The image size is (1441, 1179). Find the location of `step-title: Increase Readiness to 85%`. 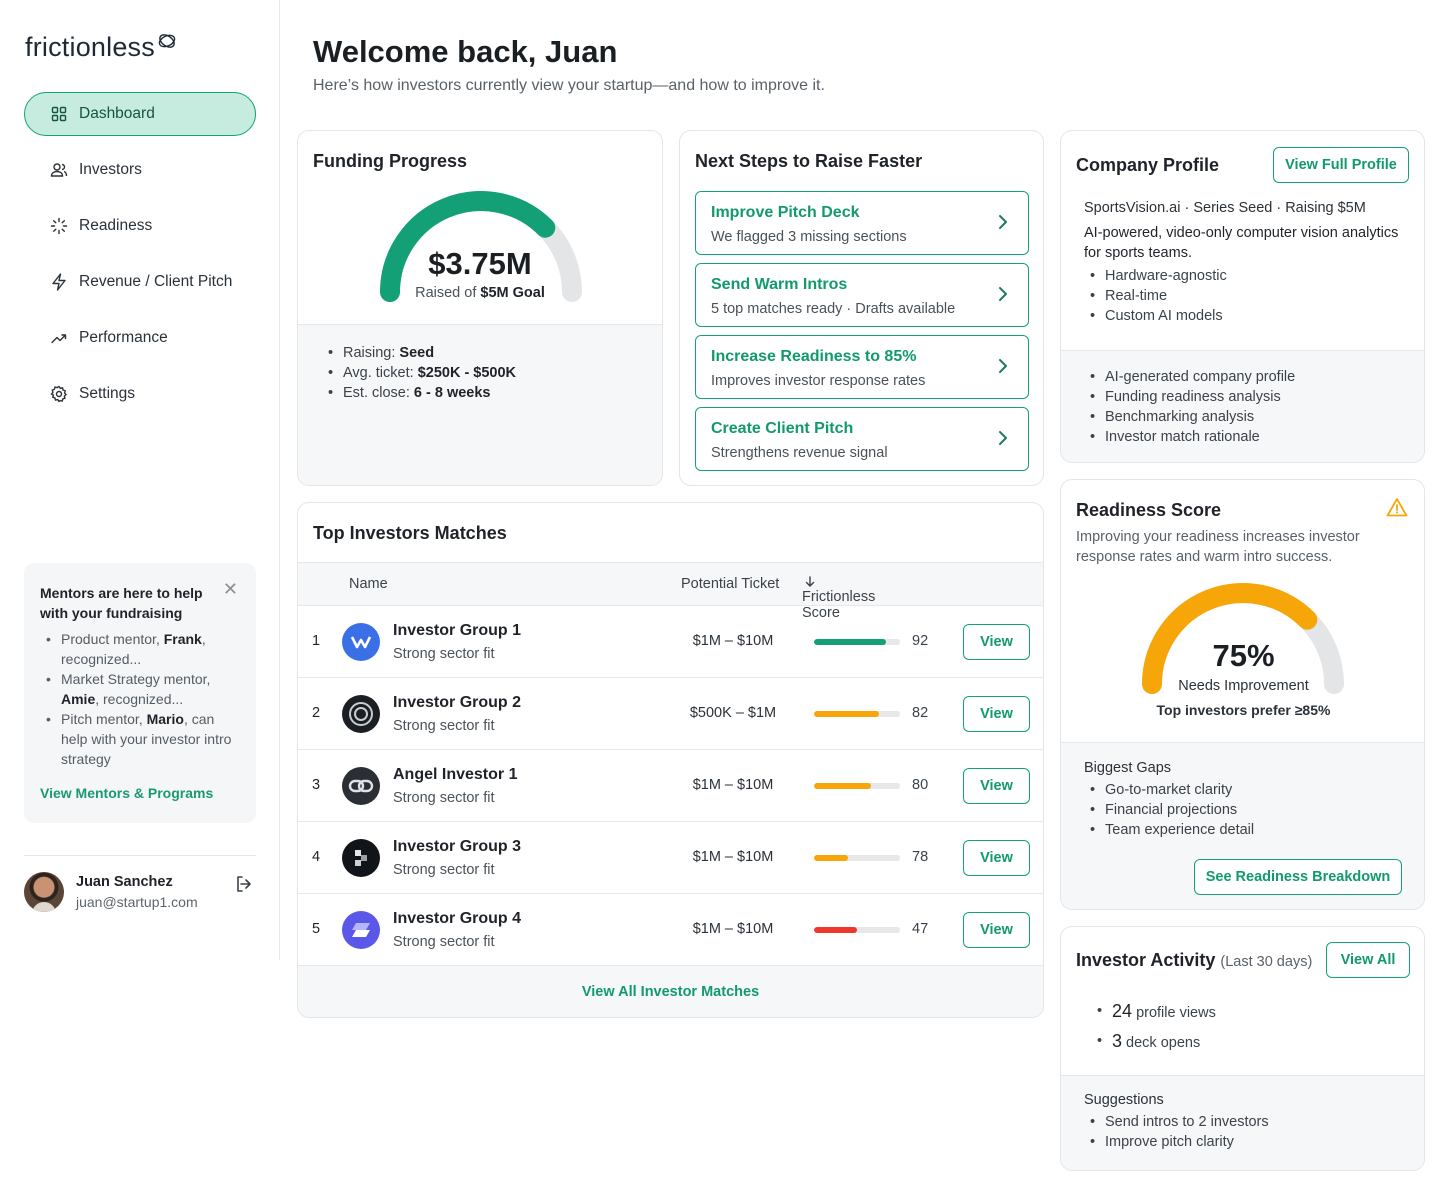

step-title: Increase Readiness to 85% is located at coordinates (814, 356).